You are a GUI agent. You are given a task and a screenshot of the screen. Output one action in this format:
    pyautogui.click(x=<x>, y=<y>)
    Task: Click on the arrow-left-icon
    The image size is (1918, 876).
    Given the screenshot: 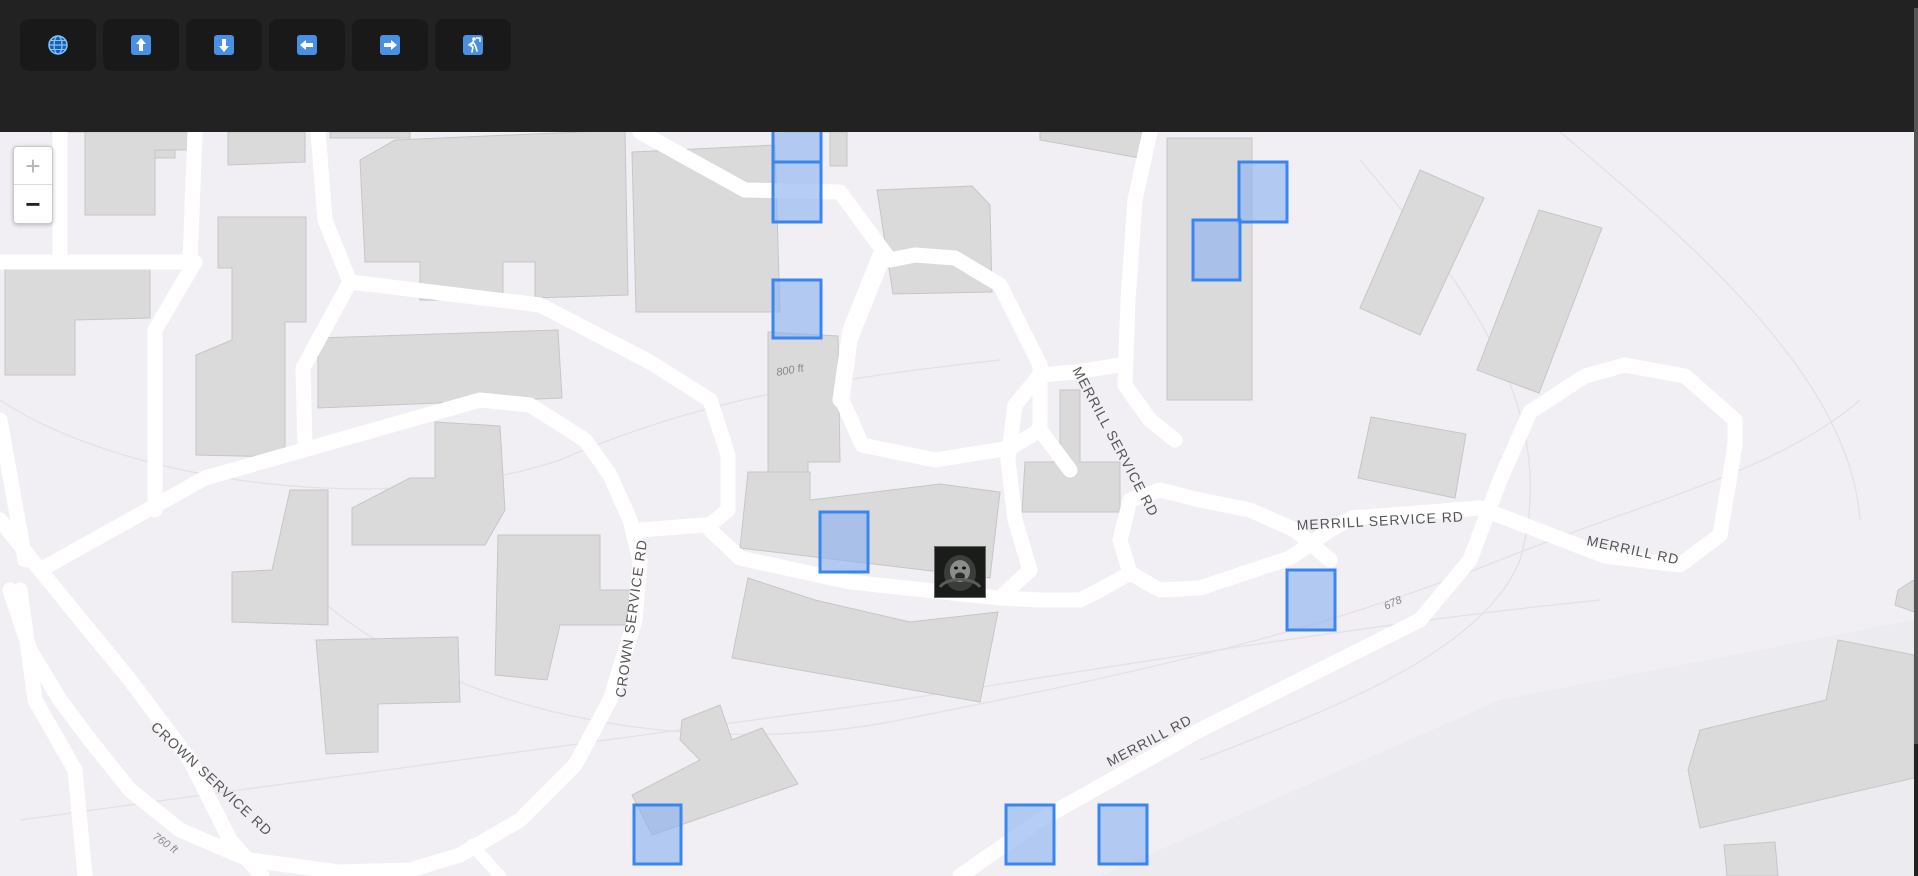 What is the action you would take?
    pyautogui.click(x=307, y=45)
    